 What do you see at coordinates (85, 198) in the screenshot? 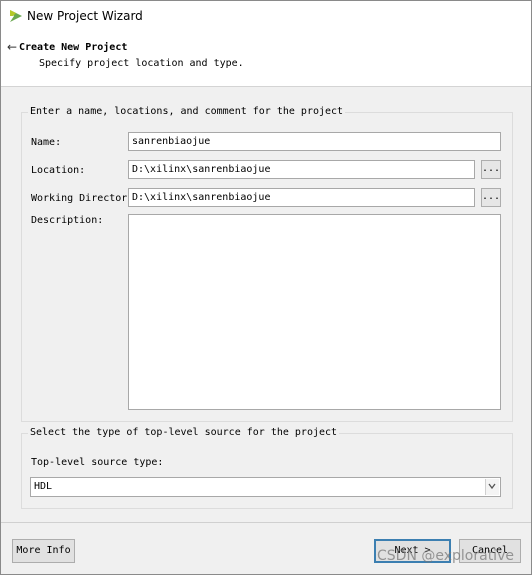
I see `working-directory-label: Working Directory:` at bounding box center [85, 198].